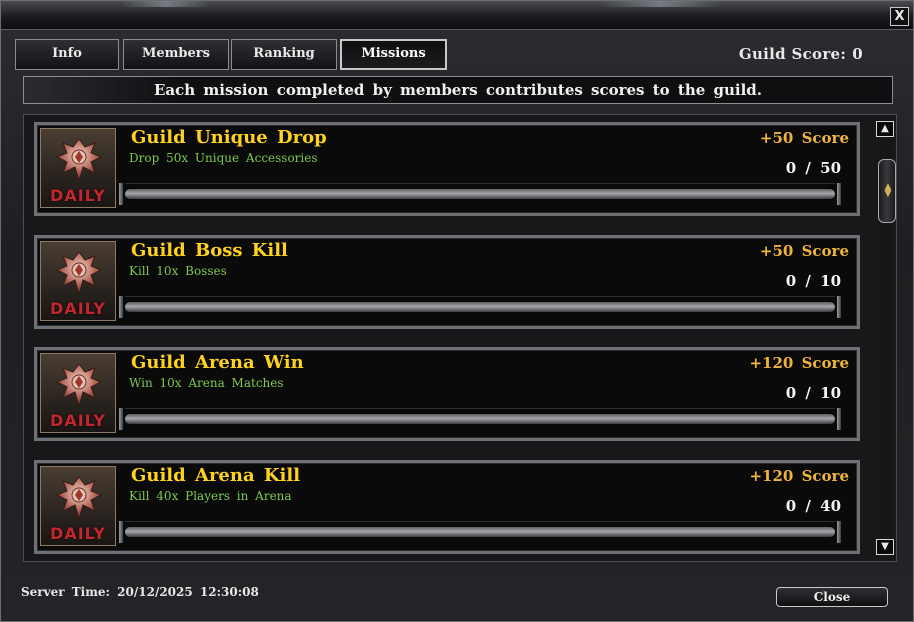 This screenshot has height=622, width=914. What do you see at coordinates (206, 383) in the screenshot?
I see `mission-description: Win 10x Arena Matches` at bounding box center [206, 383].